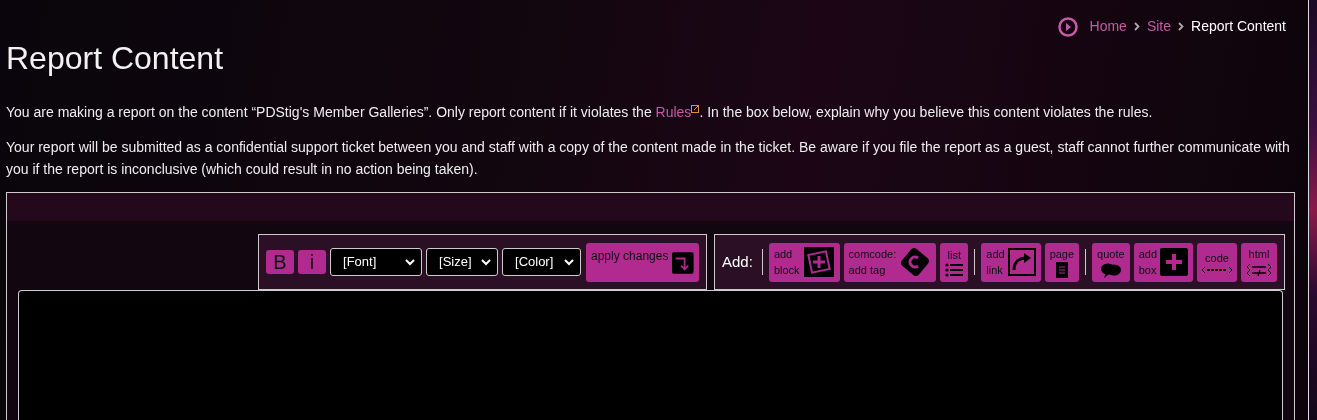  I want to click on insert-button: list, so click(954, 262).